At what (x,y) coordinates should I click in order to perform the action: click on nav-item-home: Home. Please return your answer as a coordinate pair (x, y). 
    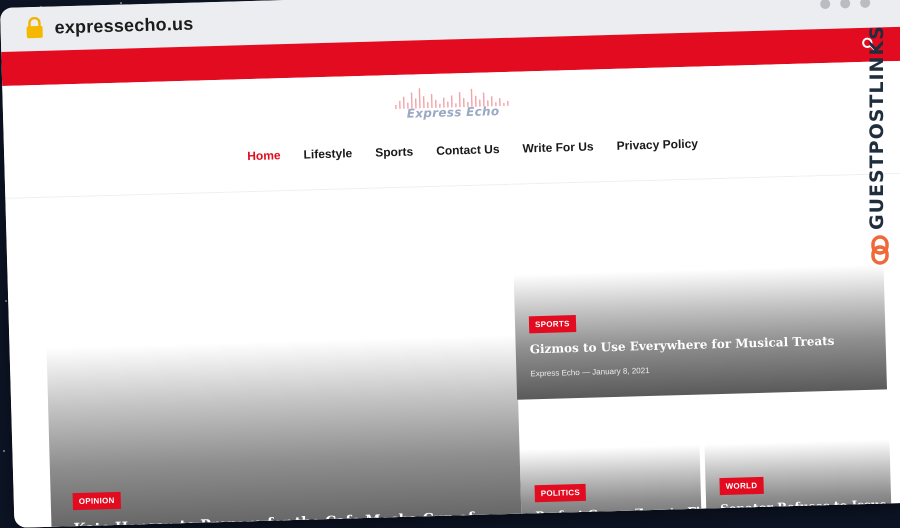
    Looking at the image, I should click on (264, 155).